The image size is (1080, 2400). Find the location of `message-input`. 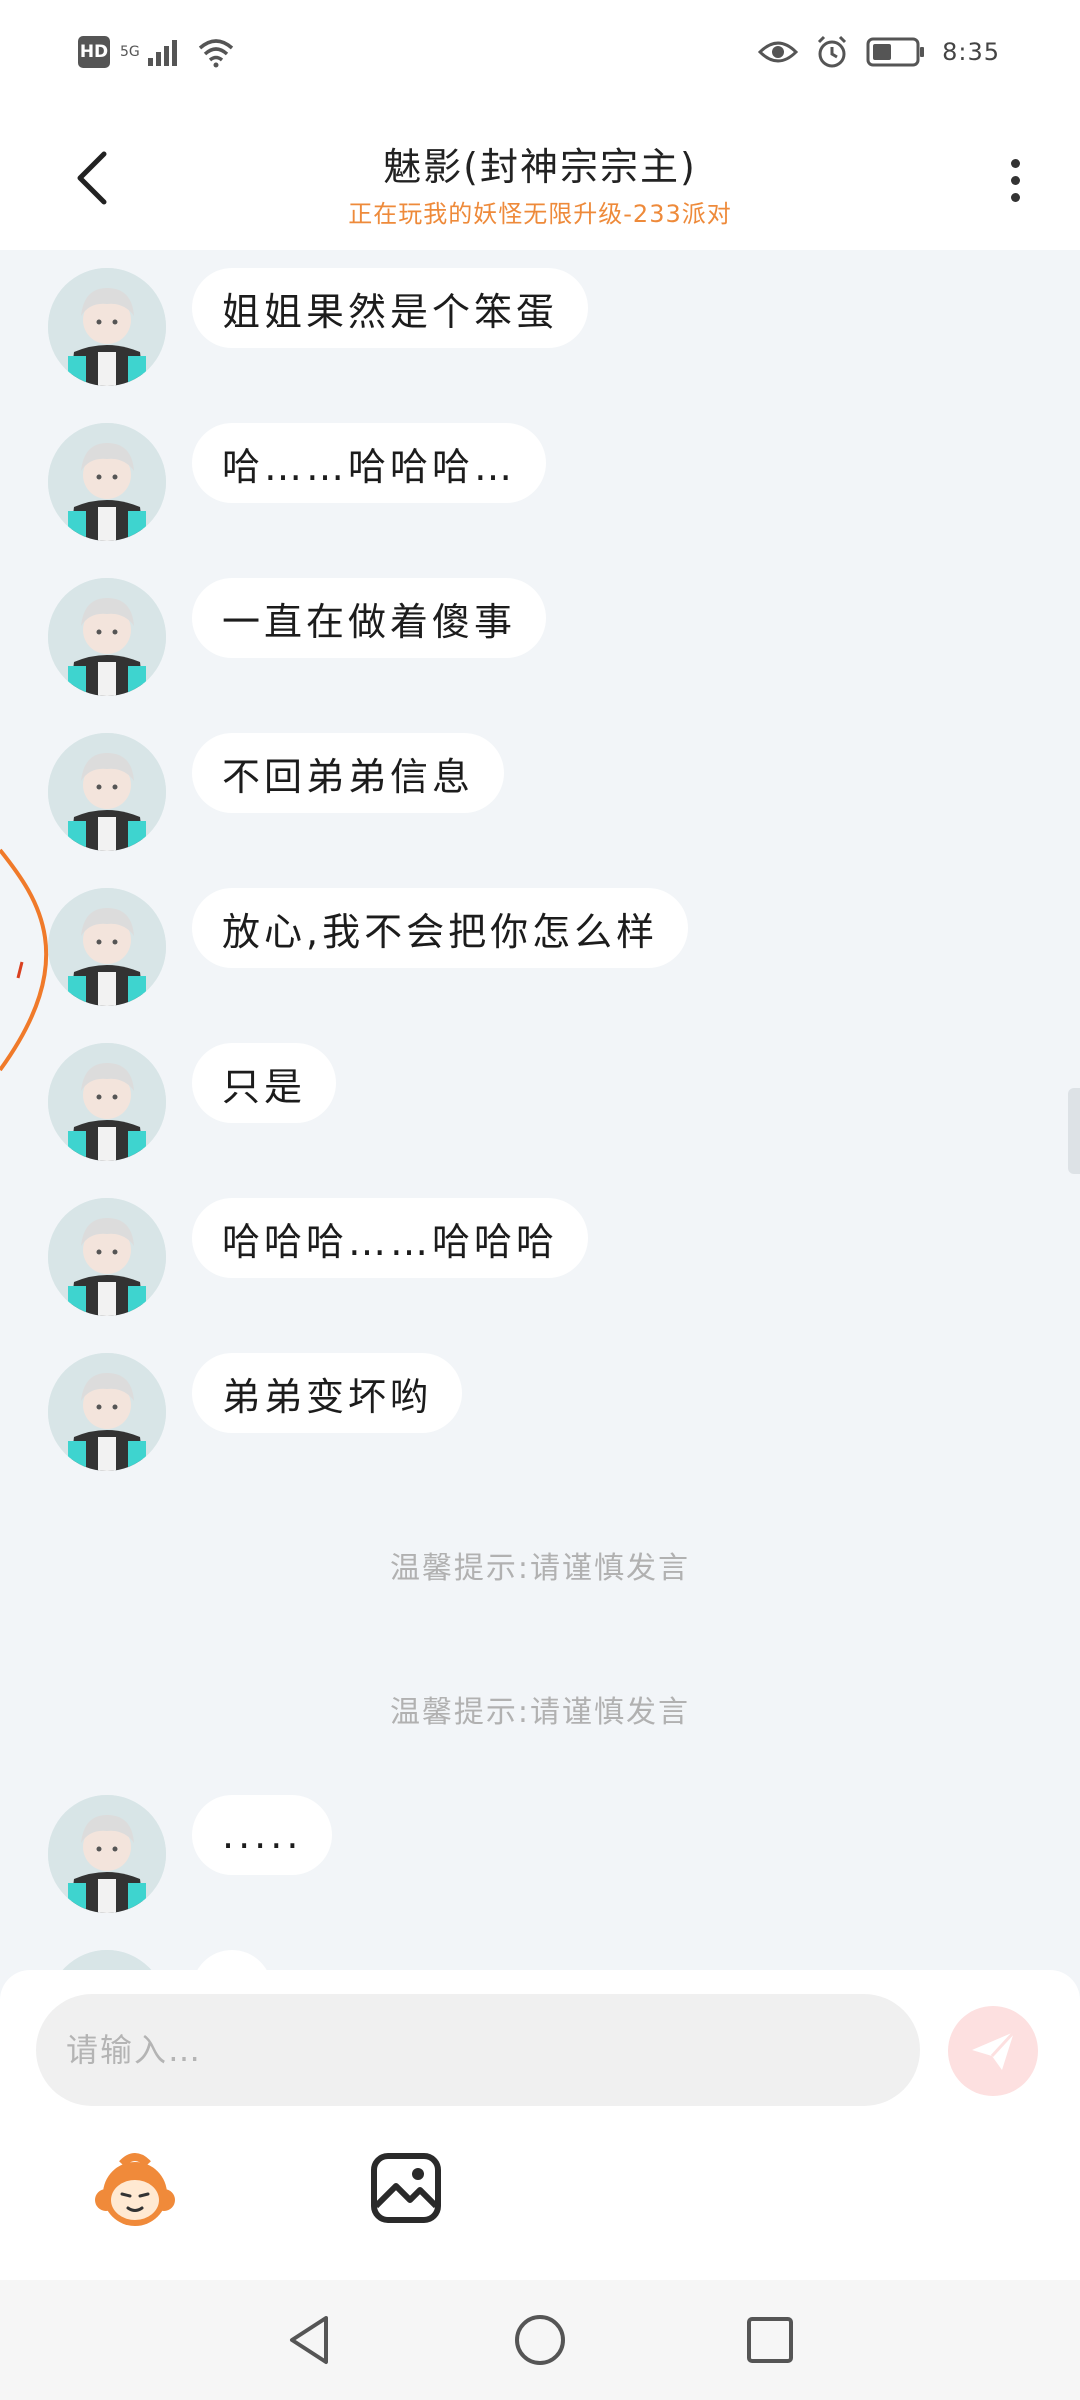

message-input is located at coordinates (478, 2050).